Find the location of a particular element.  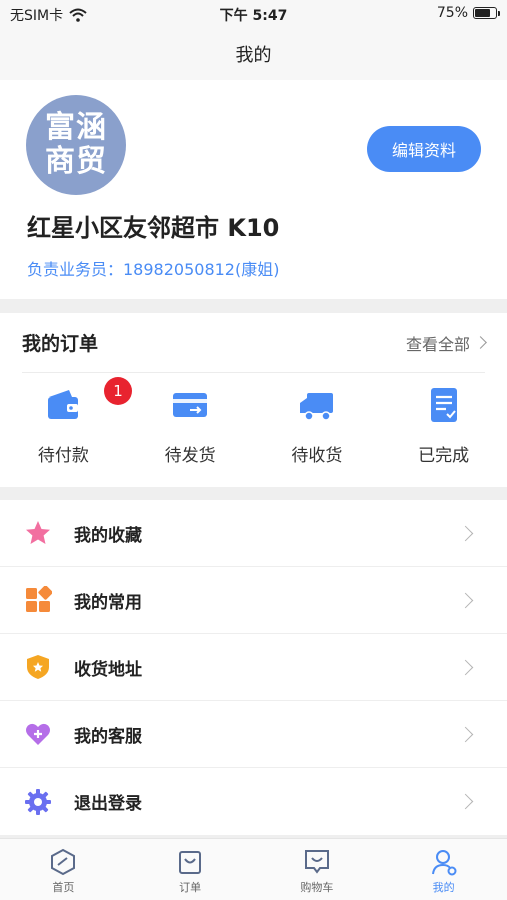

truck-icon is located at coordinates (316, 407).